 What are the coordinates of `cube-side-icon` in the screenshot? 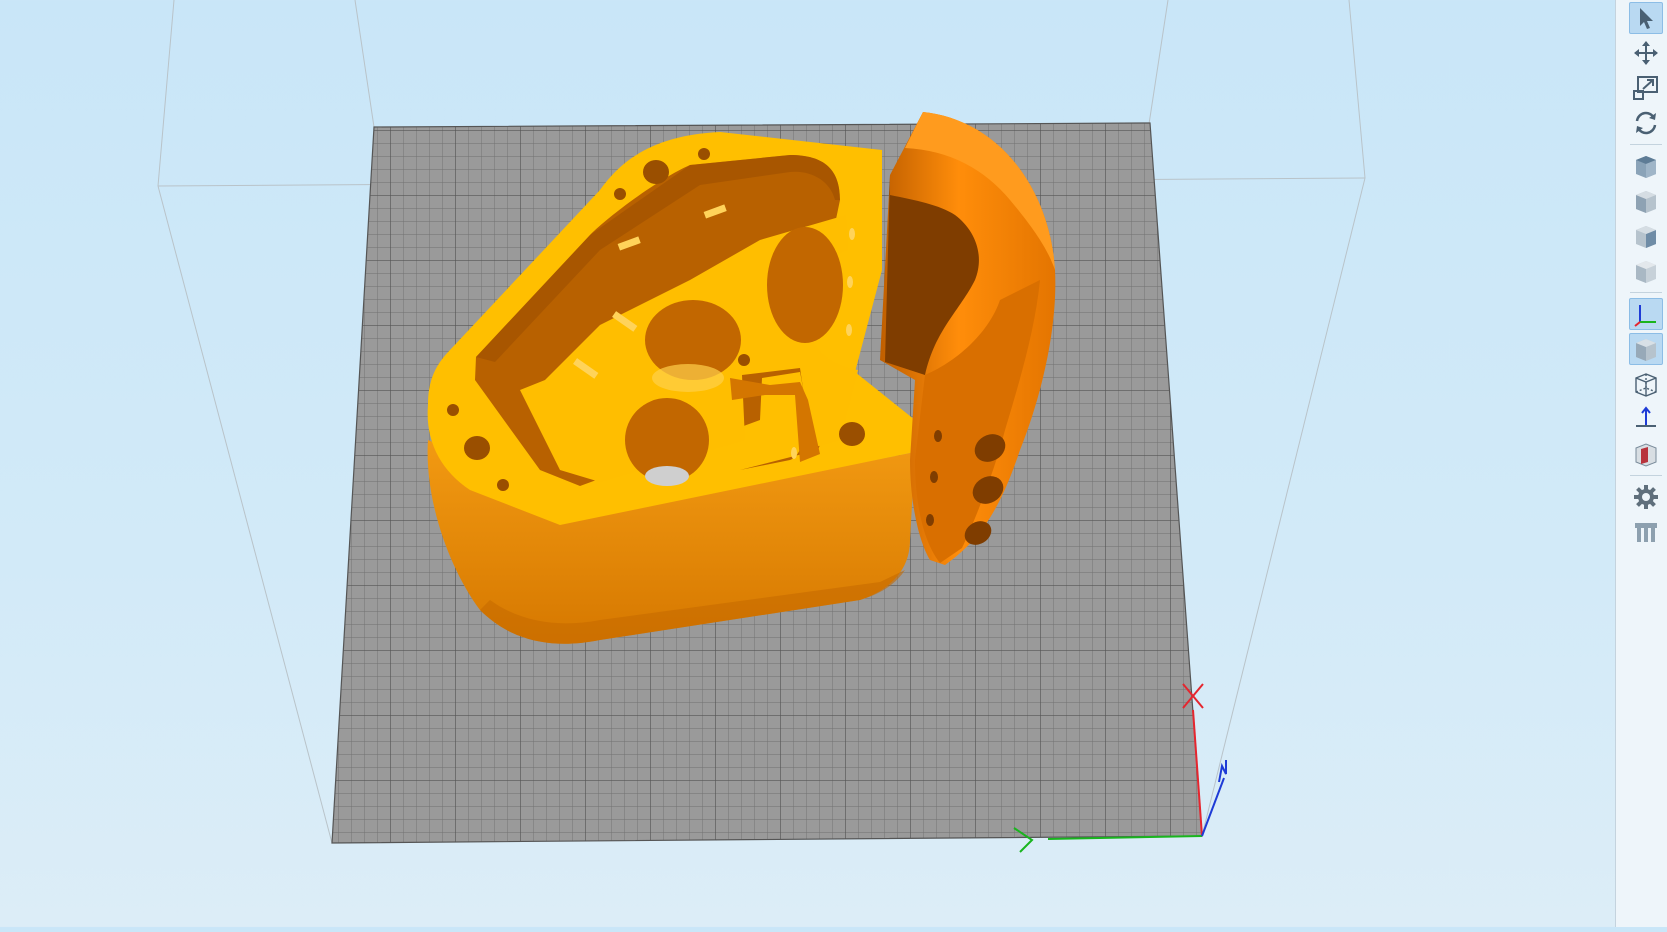 It's located at (1646, 237).